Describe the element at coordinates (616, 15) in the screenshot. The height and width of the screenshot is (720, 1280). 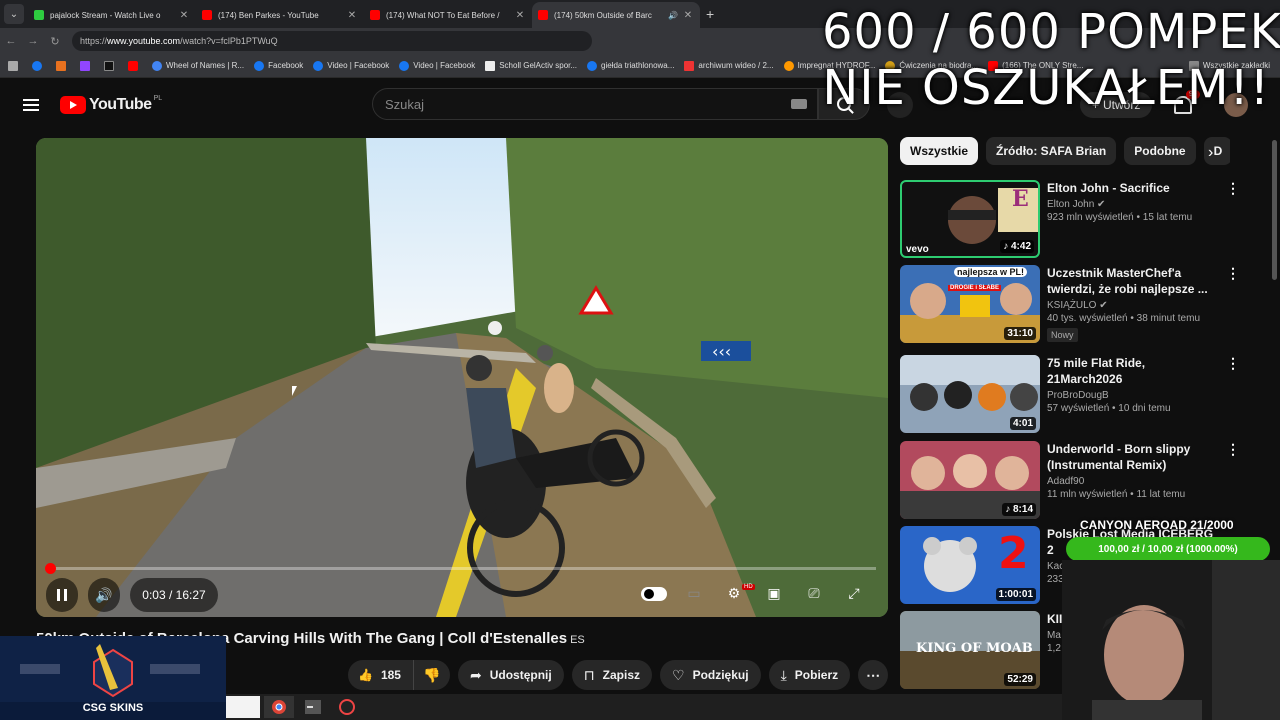
I see `browser-tab-active: (174) 50km Outside of Barc 🔊 ✕` at that location.